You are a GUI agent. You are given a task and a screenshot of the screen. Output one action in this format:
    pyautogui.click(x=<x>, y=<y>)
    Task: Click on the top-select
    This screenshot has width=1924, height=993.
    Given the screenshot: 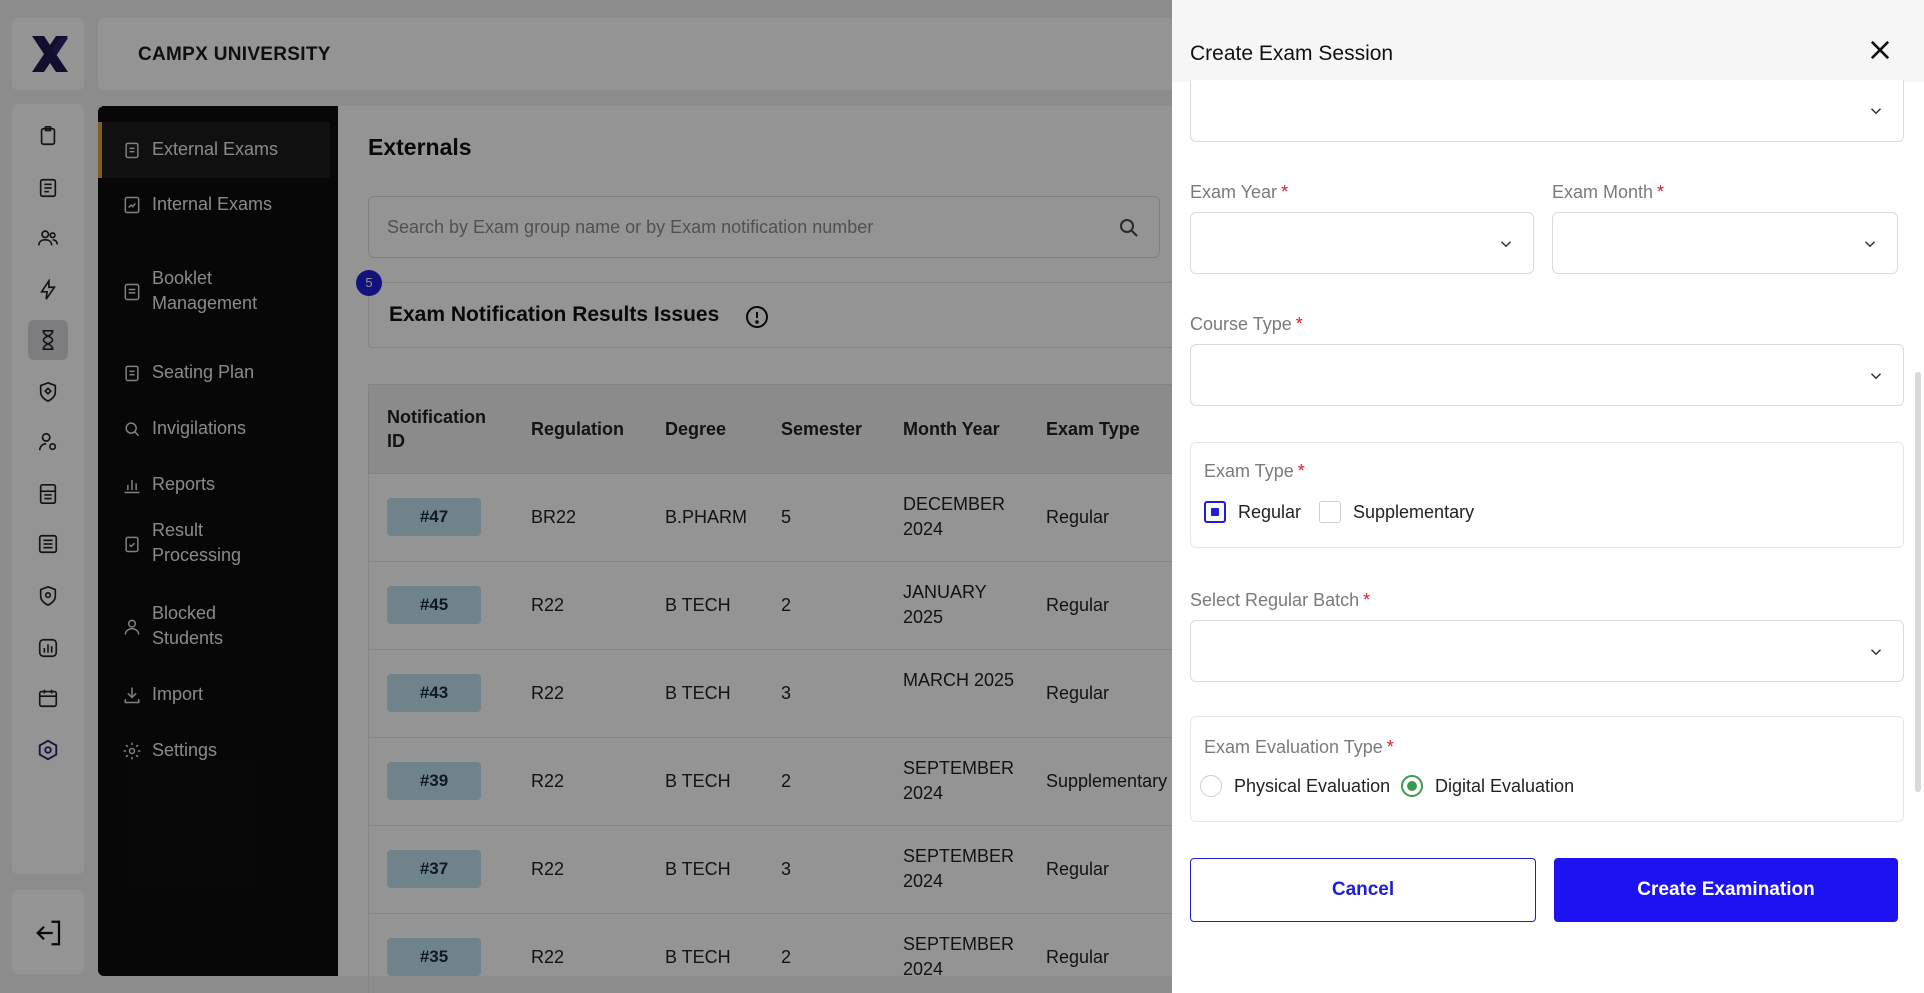 What is the action you would take?
    pyautogui.click(x=1547, y=111)
    